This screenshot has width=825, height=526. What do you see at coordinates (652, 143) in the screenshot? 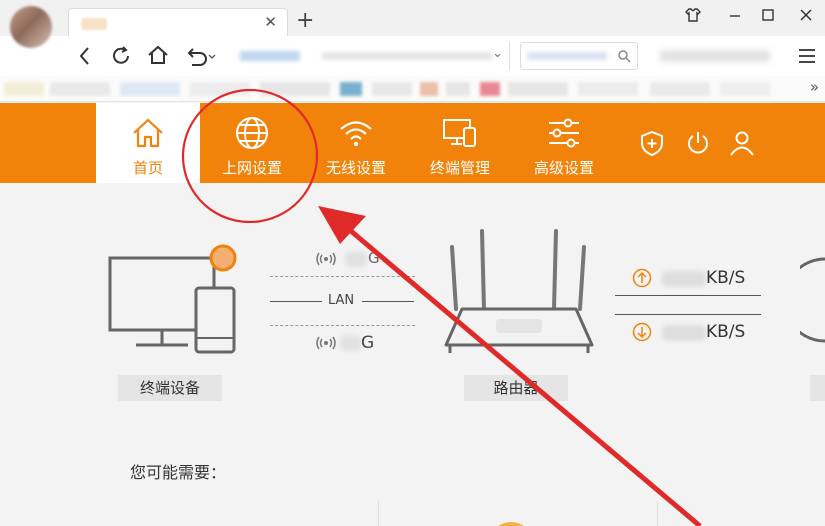
I see `shield-plus-icon` at bounding box center [652, 143].